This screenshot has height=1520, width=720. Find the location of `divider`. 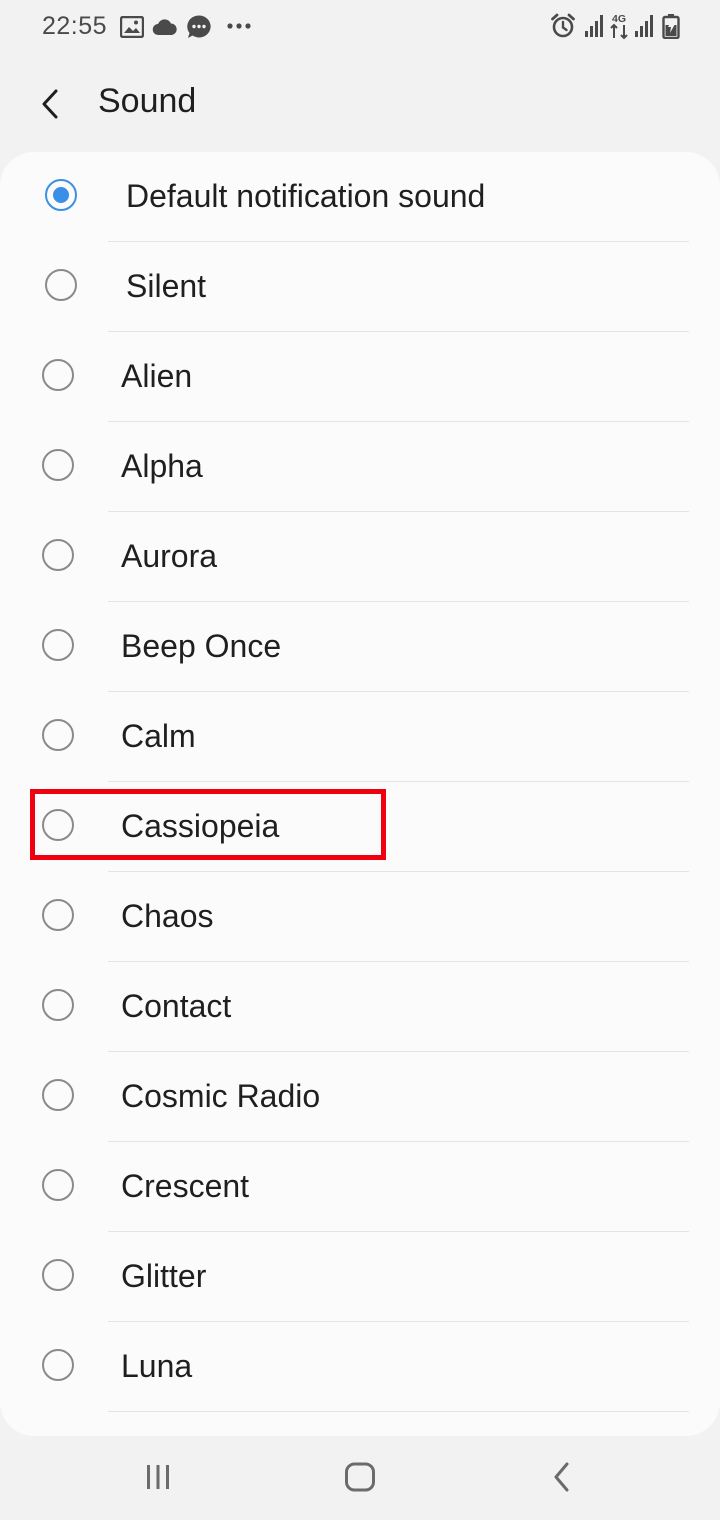

divider is located at coordinates (398, 1411).